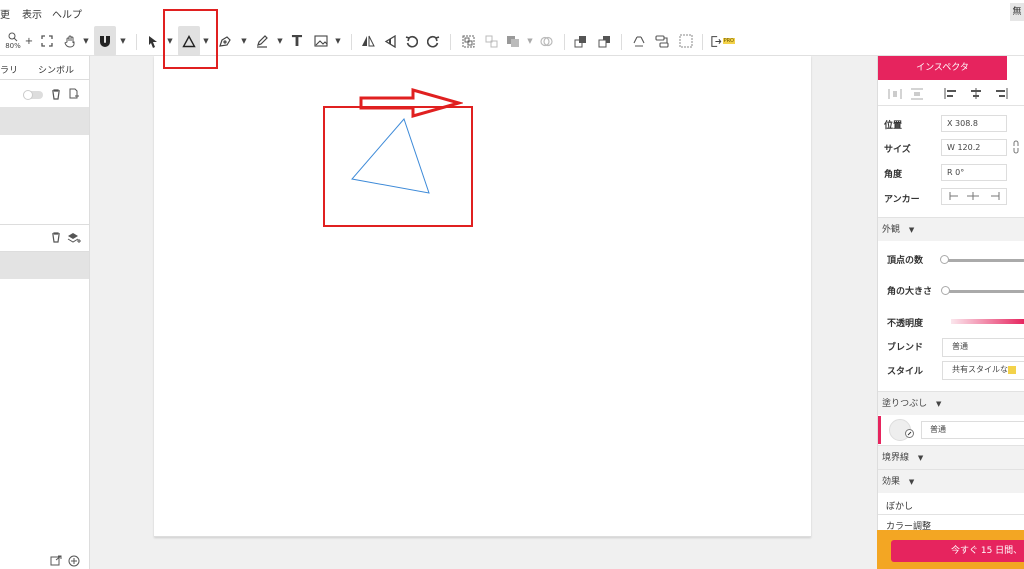 This screenshot has width=1024, height=569. What do you see at coordinates (983, 260) in the screenshot?
I see `vertex-count-slider` at bounding box center [983, 260].